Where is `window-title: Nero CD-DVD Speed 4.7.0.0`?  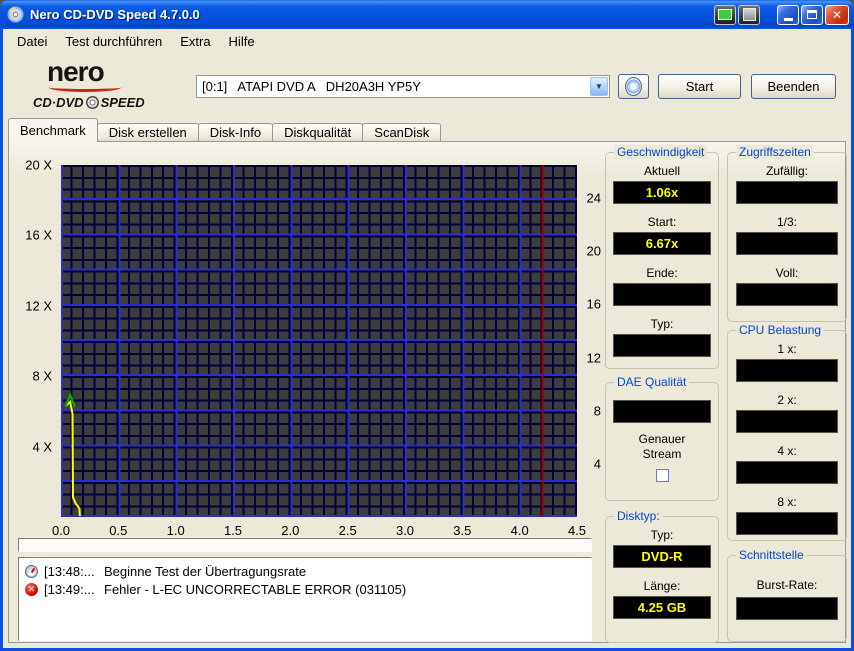
window-title: Nero CD-DVD Speed 4.7.0.0 is located at coordinates (115, 14).